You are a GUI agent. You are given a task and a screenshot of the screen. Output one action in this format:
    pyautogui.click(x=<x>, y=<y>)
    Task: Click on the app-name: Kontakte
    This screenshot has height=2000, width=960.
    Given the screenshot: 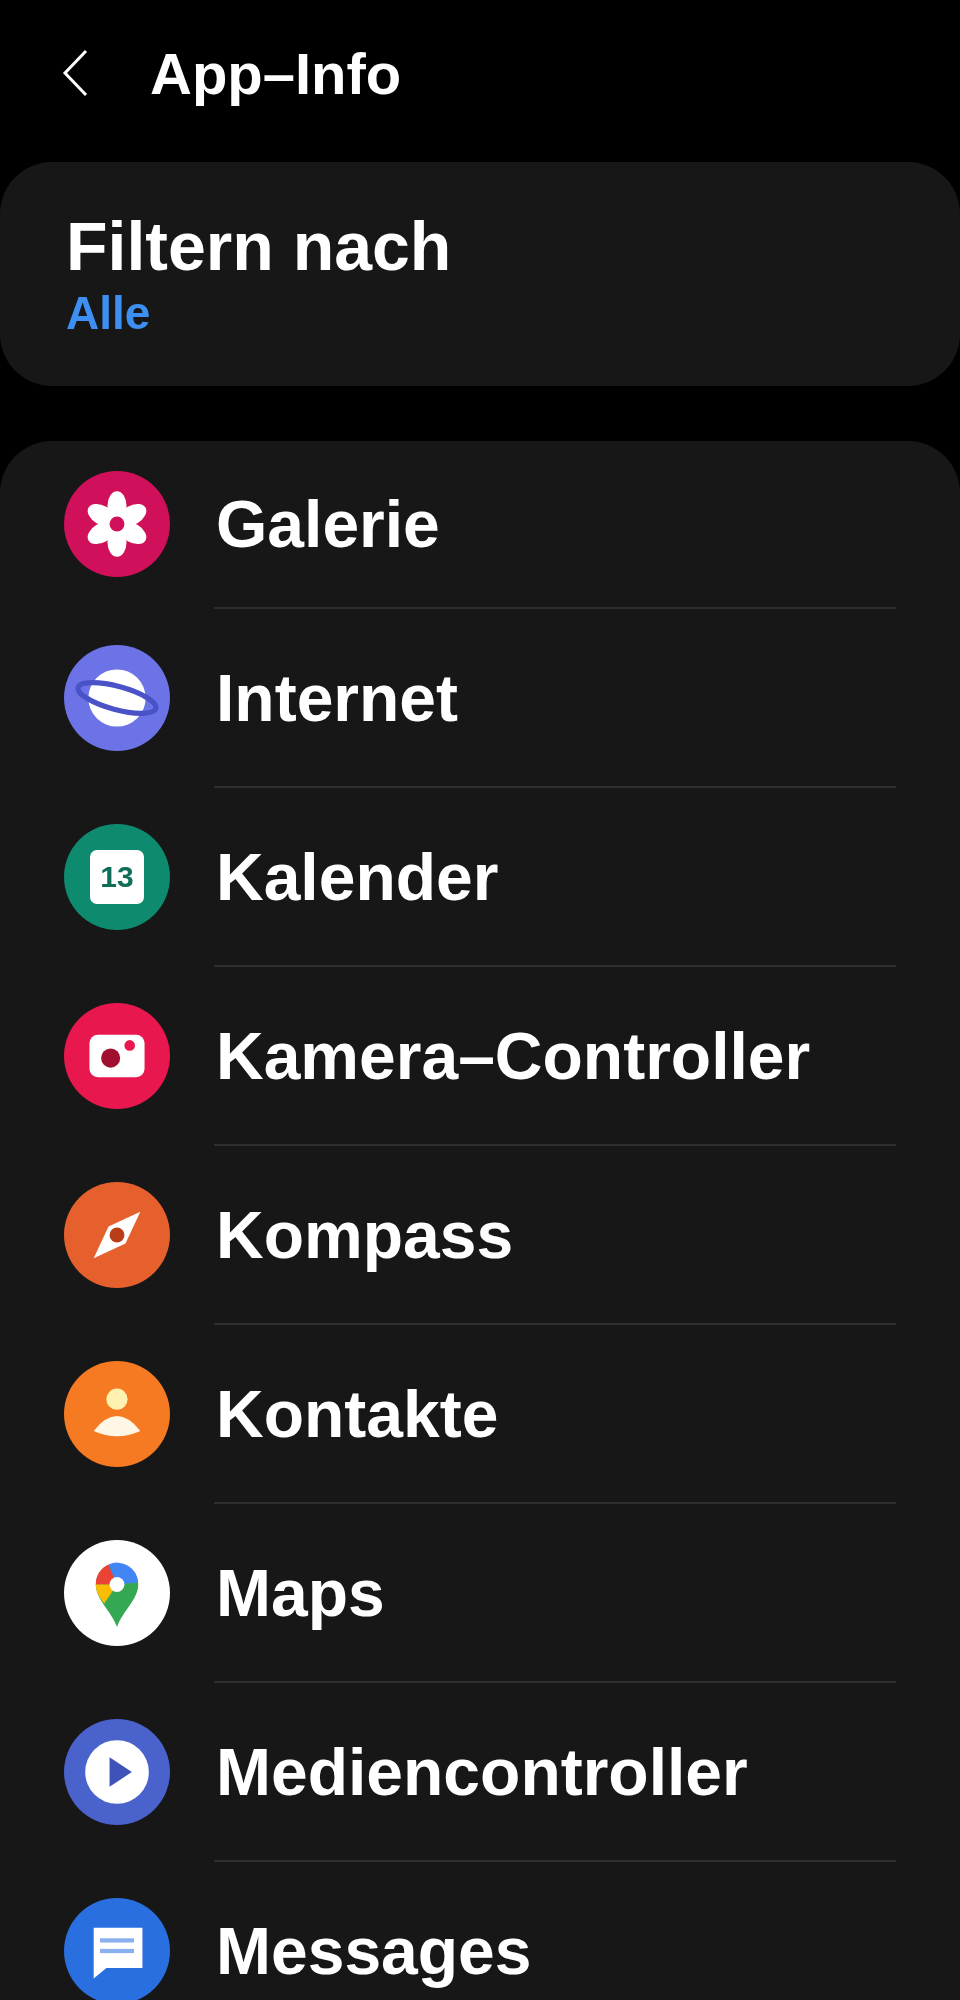 What is the action you would take?
    pyautogui.click(x=357, y=1413)
    